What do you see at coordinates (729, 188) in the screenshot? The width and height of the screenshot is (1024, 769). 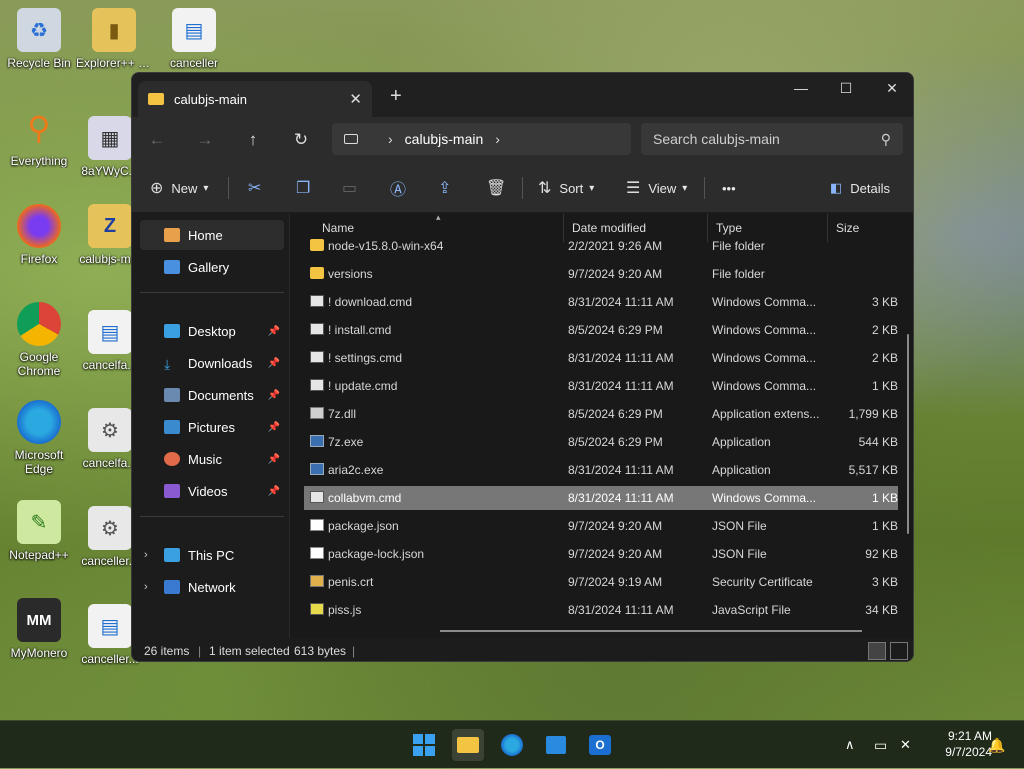 I see `more-options-button: •••` at bounding box center [729, 188].